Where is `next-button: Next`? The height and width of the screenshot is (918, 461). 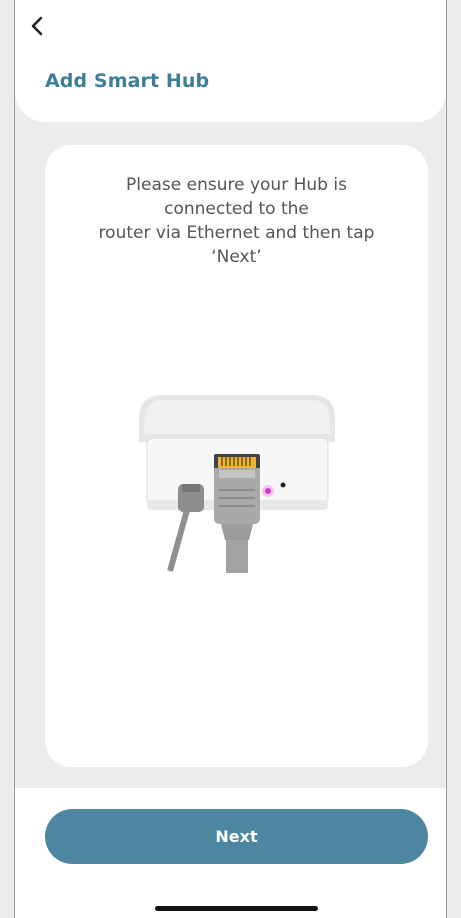
next-button: Next is located at coordinates (236, 836).